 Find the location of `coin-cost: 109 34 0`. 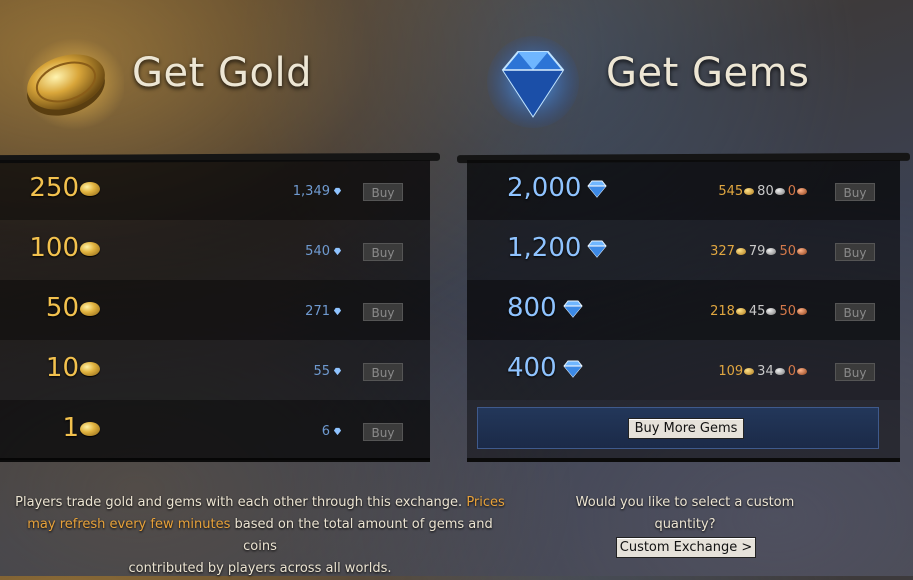

coin-cost: 109 34 0 is located at coordinates (764, 371).